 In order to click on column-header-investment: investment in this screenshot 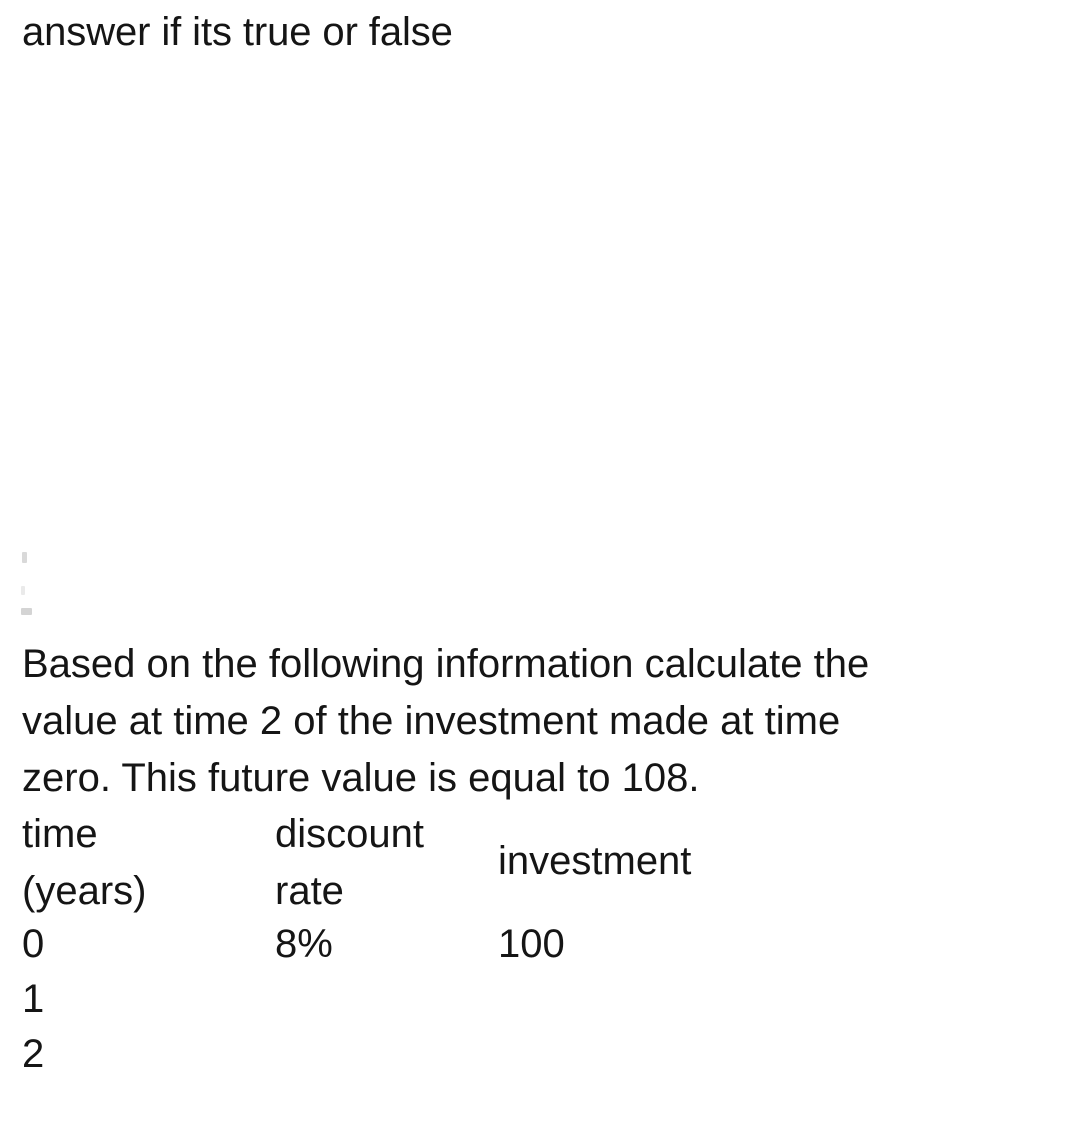, I will do `click(594, 861)`.